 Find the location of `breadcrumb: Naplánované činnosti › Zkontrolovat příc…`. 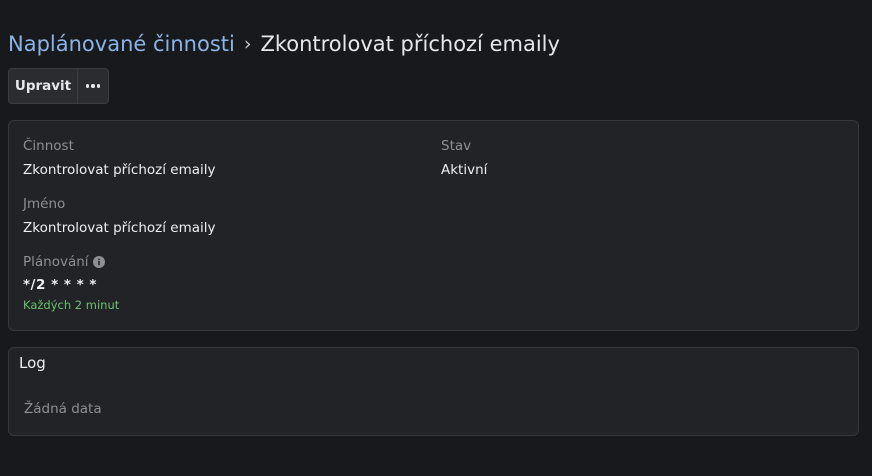

breadcrumb: Naplánované činnosti › Zkontrolovat příc… is located at coordinates (284, 44).